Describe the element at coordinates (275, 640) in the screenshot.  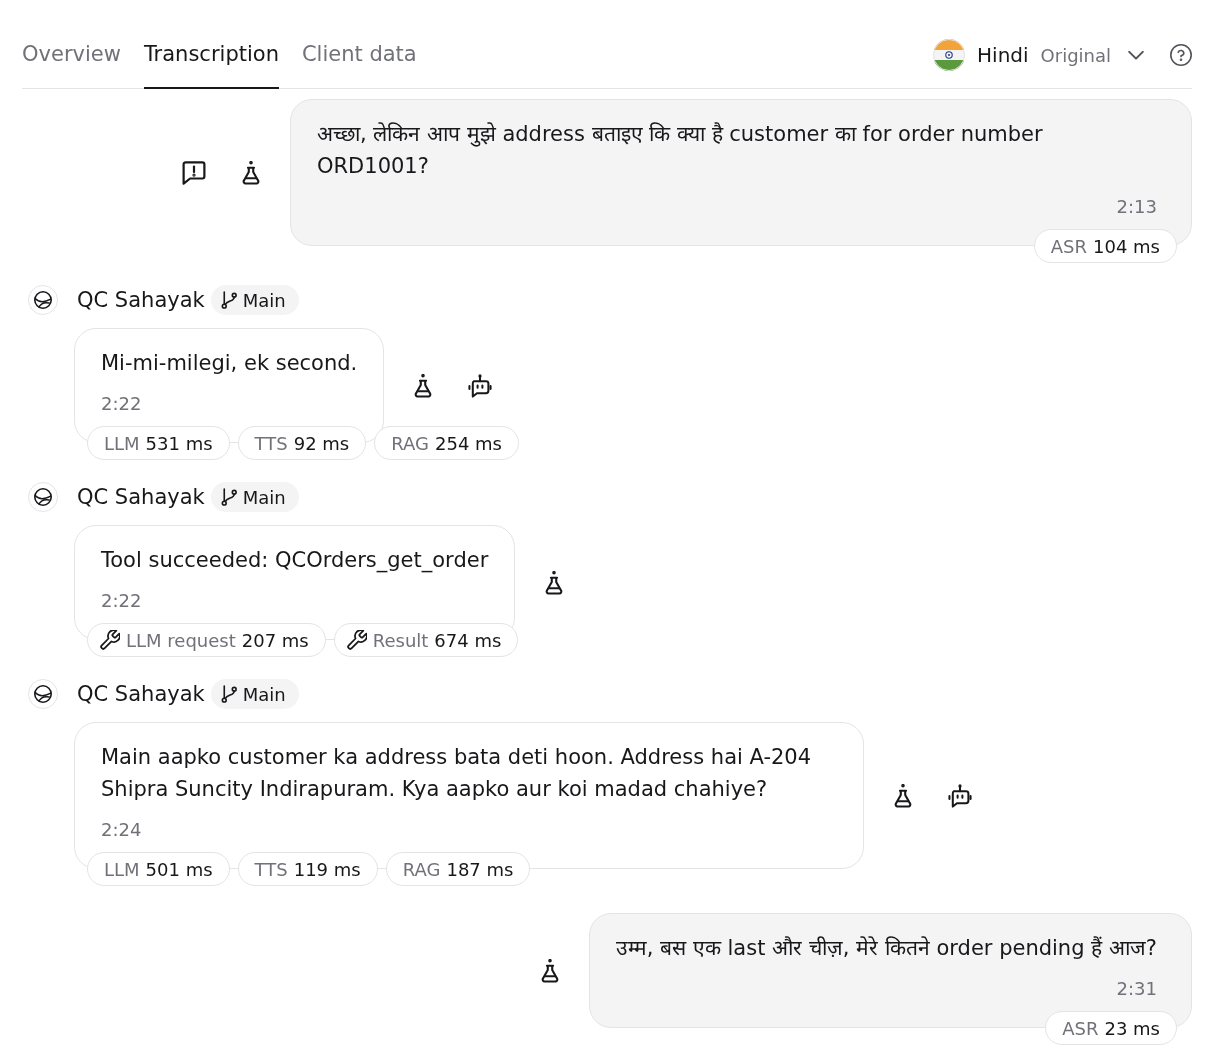
I see `metric-value: 207 ms` at that location.